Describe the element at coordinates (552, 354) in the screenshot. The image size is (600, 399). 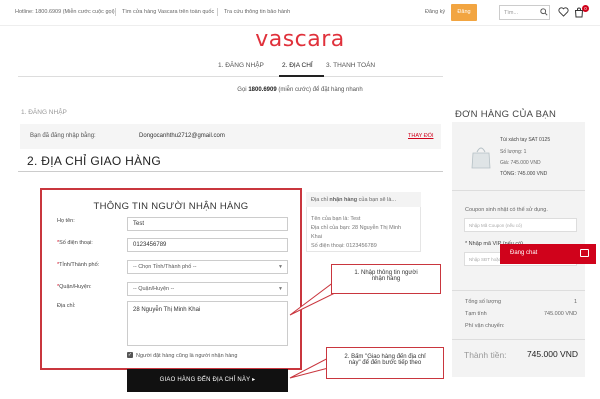
I see `grand-total-value: 745.000 VND` at that location.